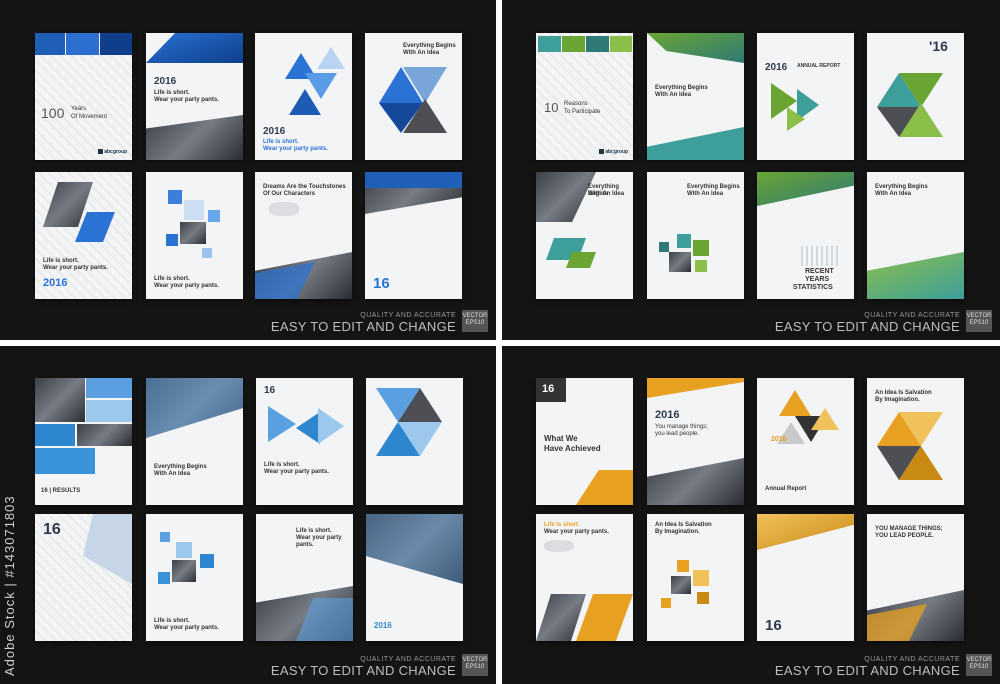 This screenshot has width=1000, height=684. What do you see at coordinates (561, 438) in the screenshot?
I see `cover-line: What We` at bounding box center [561, 438].